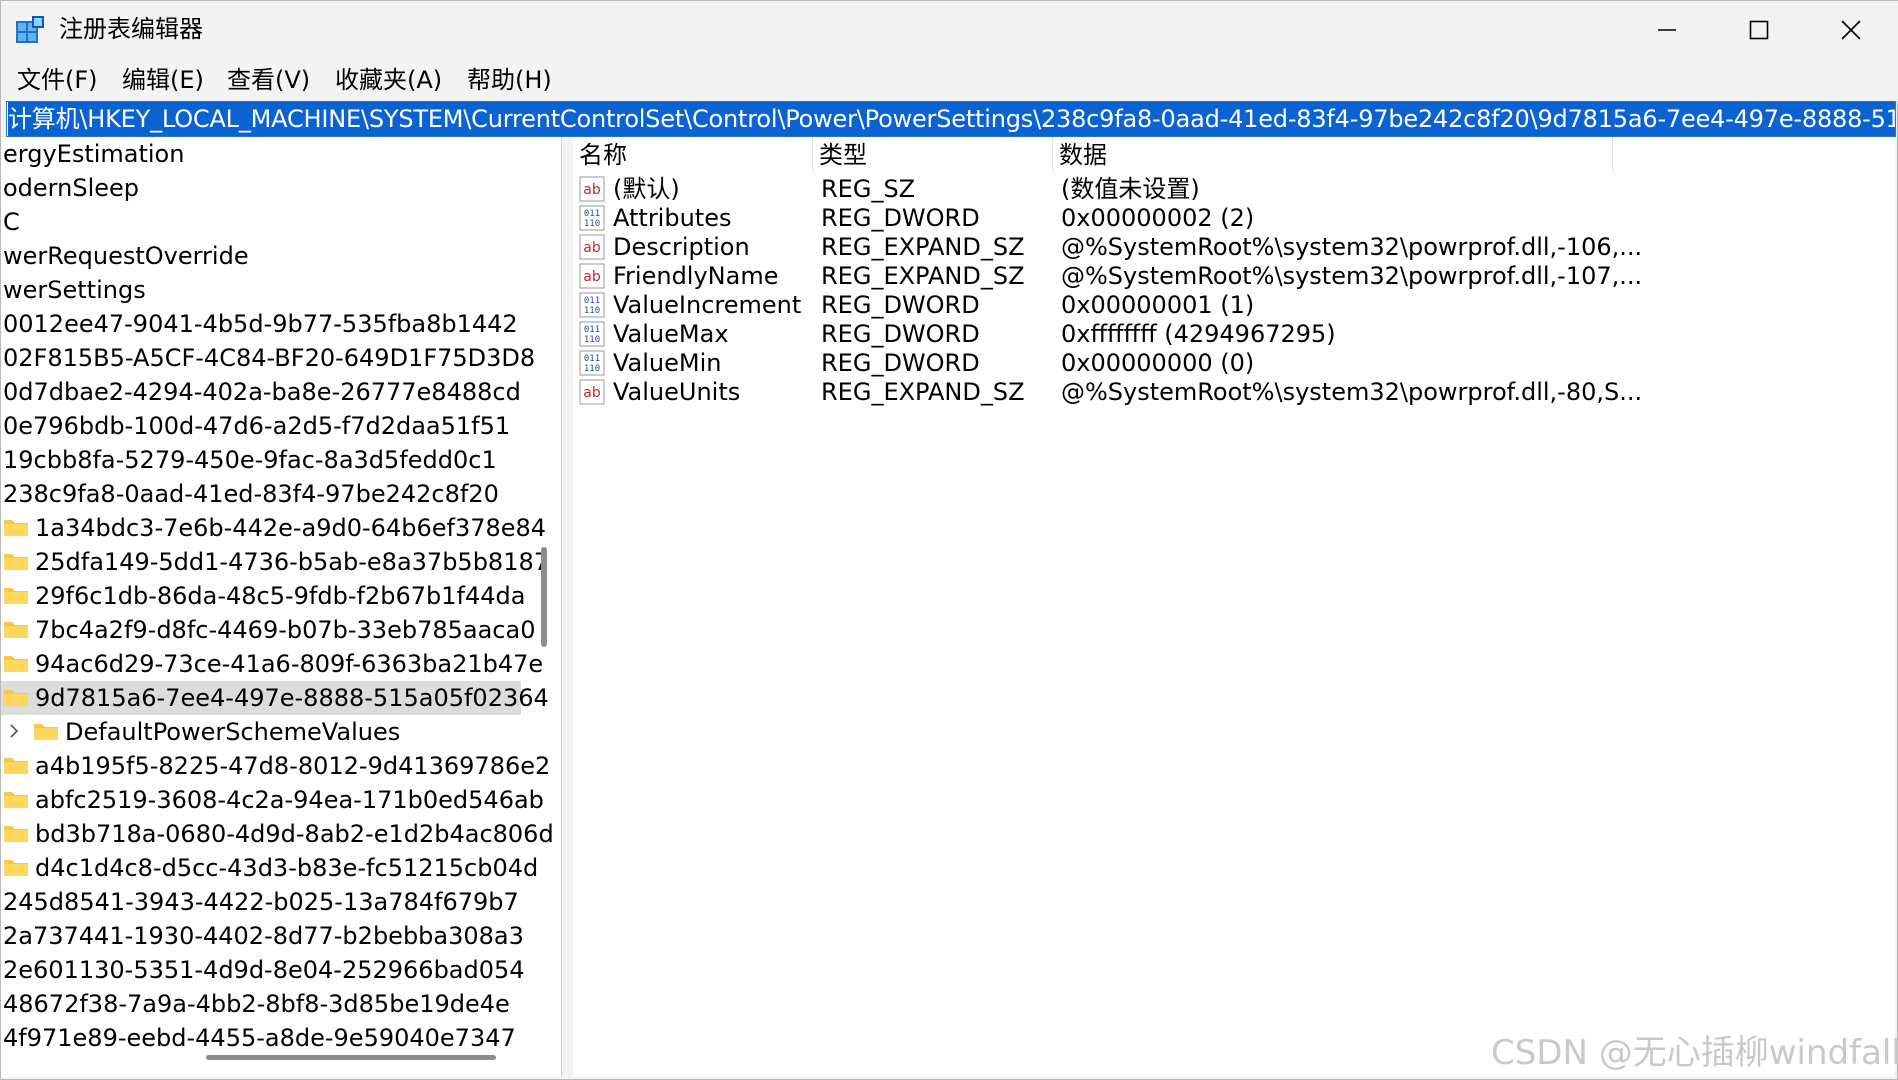 The image size is (1898, 1080). What do you see at coordinates (292, 562) in the screenshot?
I see `tree-item-label: 25dfa149-5dd1-4736-b5ab-e8a37b5b8187` at bounding box center [292, 562].